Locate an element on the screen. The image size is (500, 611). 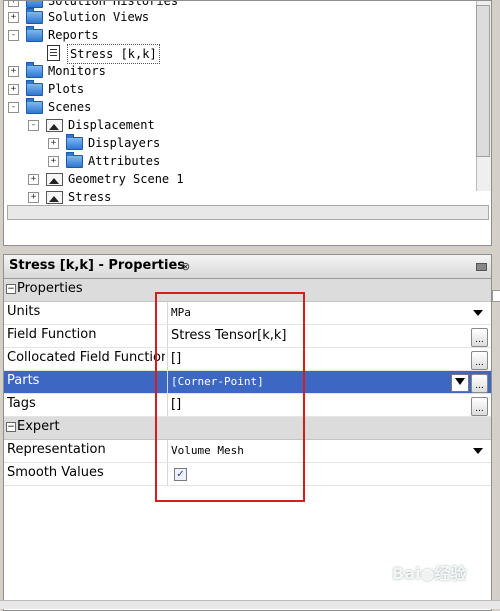
highlight-box is located at coordinates (230, 397).